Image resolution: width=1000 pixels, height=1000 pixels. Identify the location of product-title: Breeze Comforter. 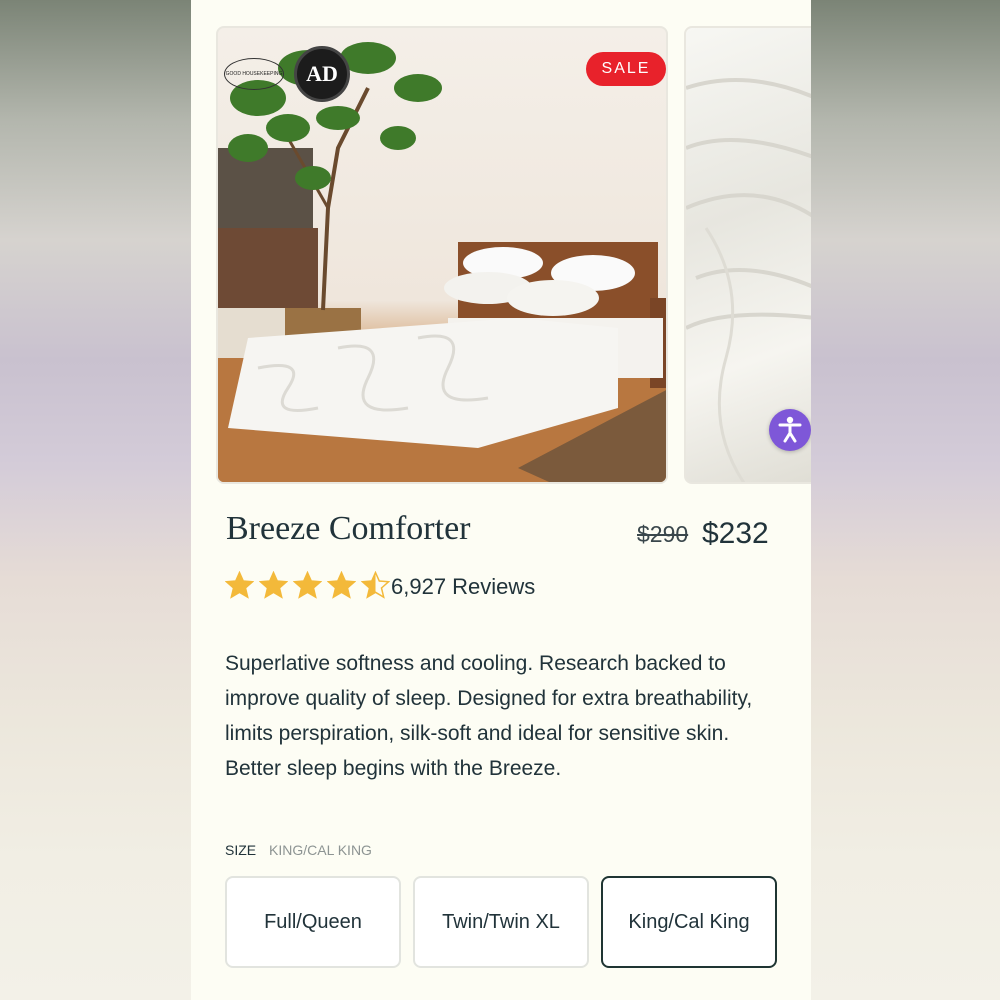
(348, 528).